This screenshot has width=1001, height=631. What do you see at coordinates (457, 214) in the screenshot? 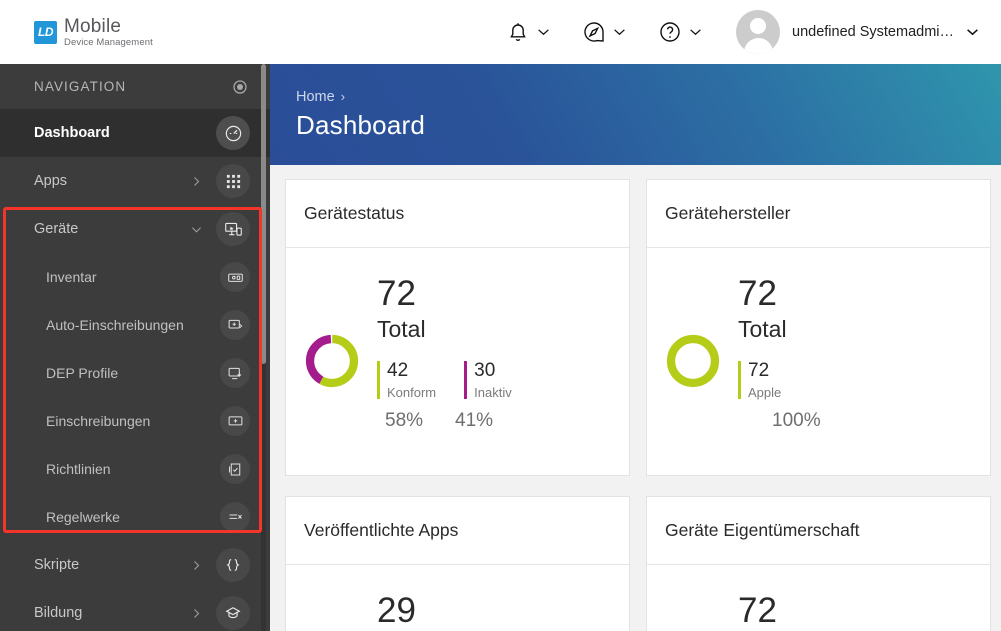
I see `card-header: Gerätestatus` at bounding box center [457, 214].